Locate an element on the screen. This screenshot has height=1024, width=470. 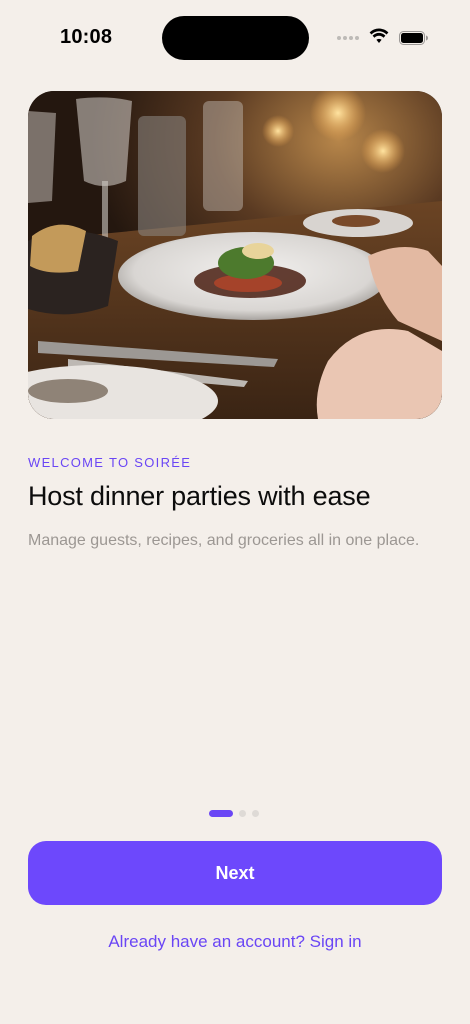
sign-in-link: Already have an account? Sign in is located at coordinates (235, 942).